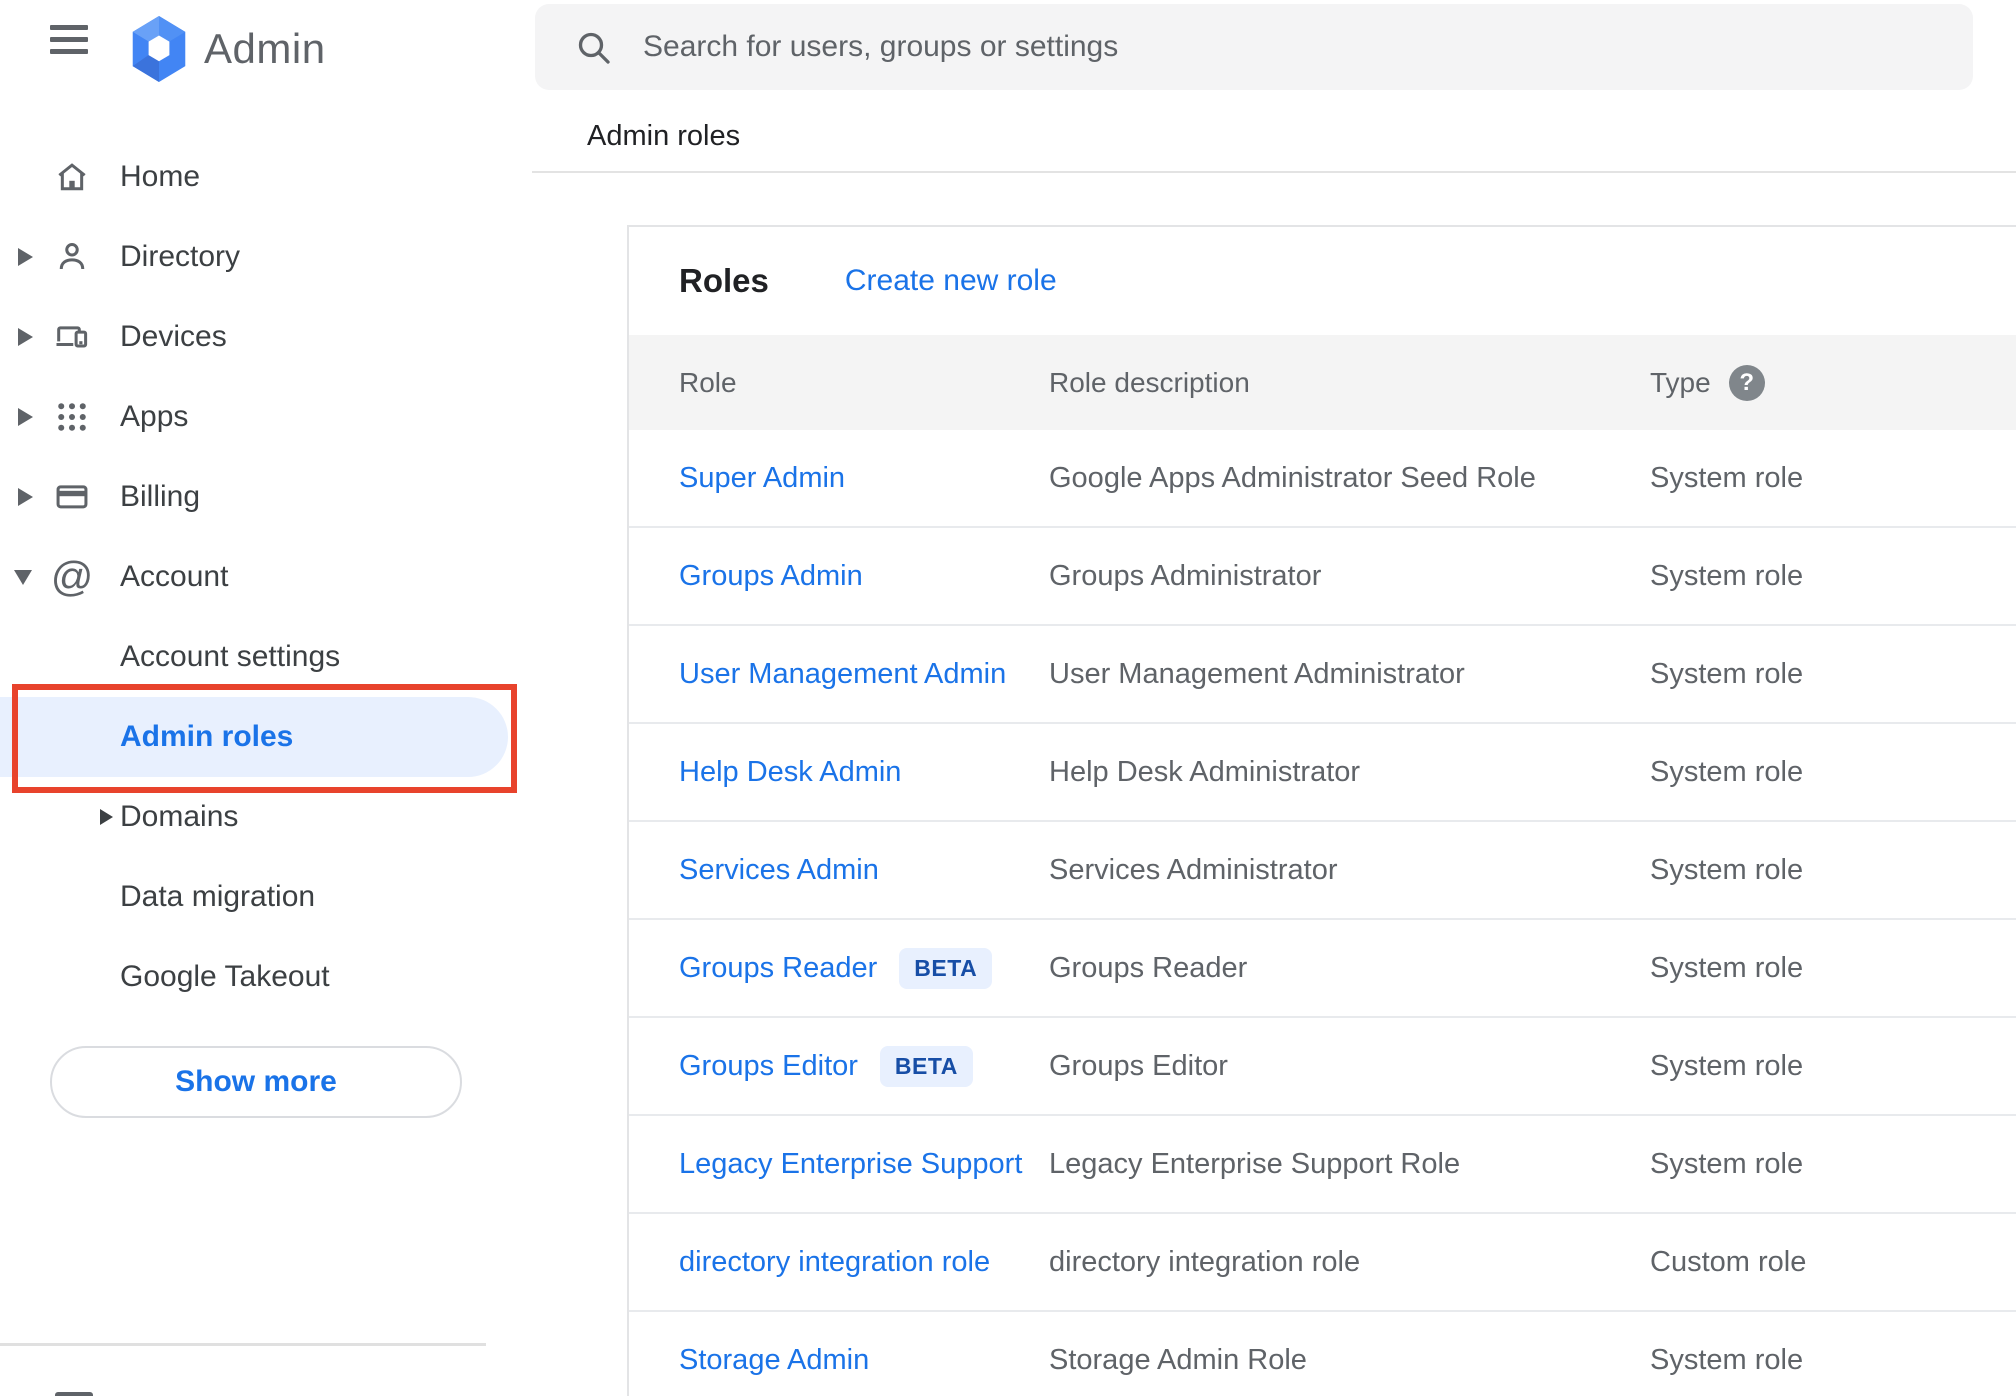  I want to click on sidebar-item-account: @ Account, so click(265, 577).